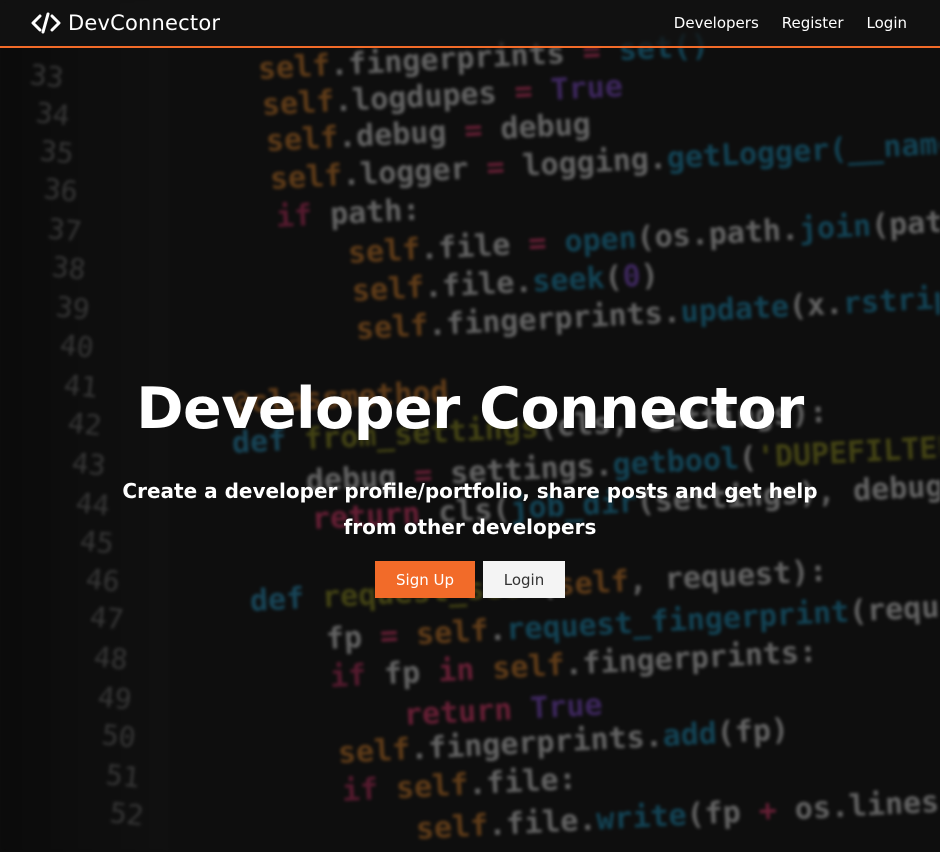 The height and width of the screenshot is (852, 940). I want to click on hero-buttons: Sign Up Login, so click(470, 579).